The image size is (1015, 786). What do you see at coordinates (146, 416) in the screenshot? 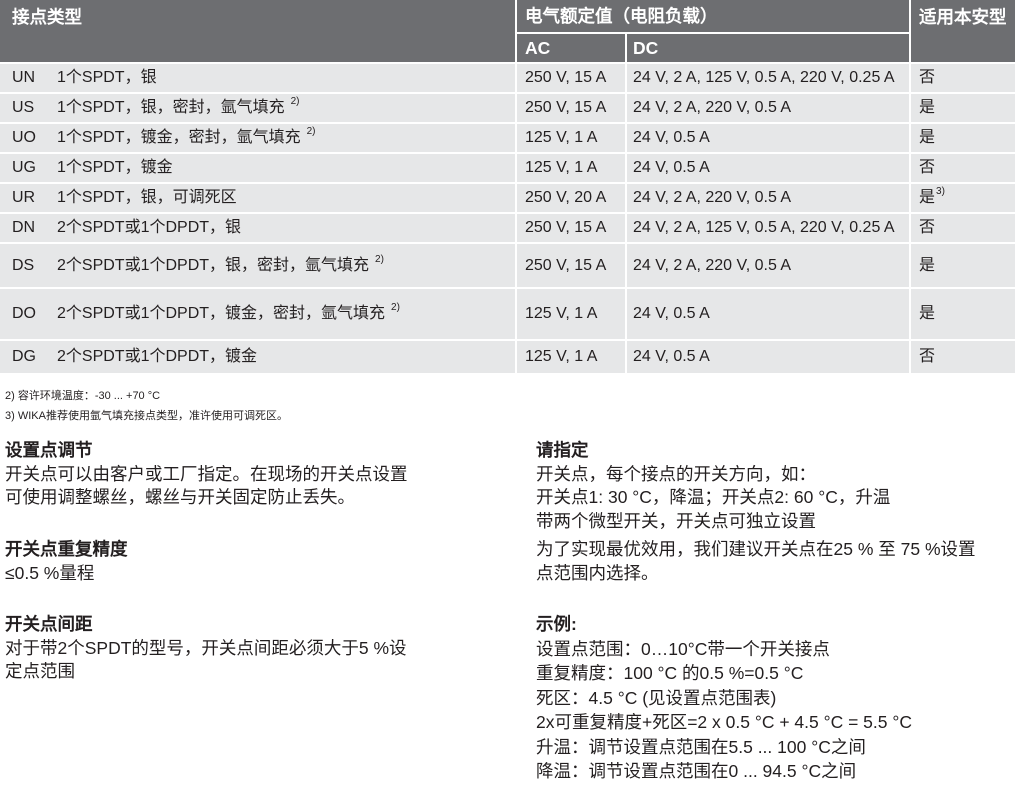
I see `footnote: 3) WIKA推荐使用氩气填充接点类型，准许使用可调死区。` at bounding box center [146, 416].